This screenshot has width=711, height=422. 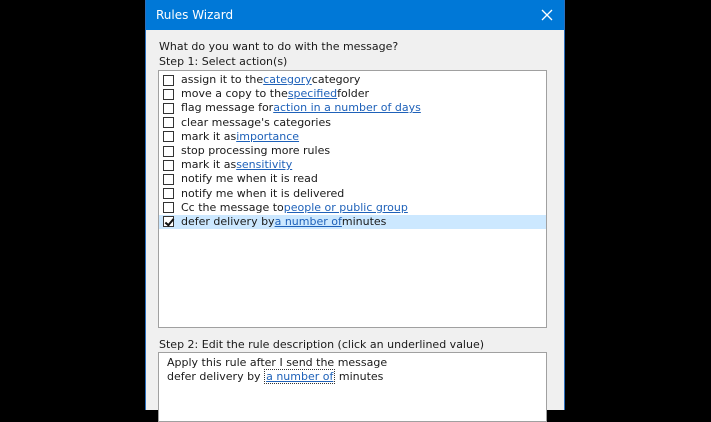 I want to click on action-text-suffix: folder, so click(x=353, y=94).